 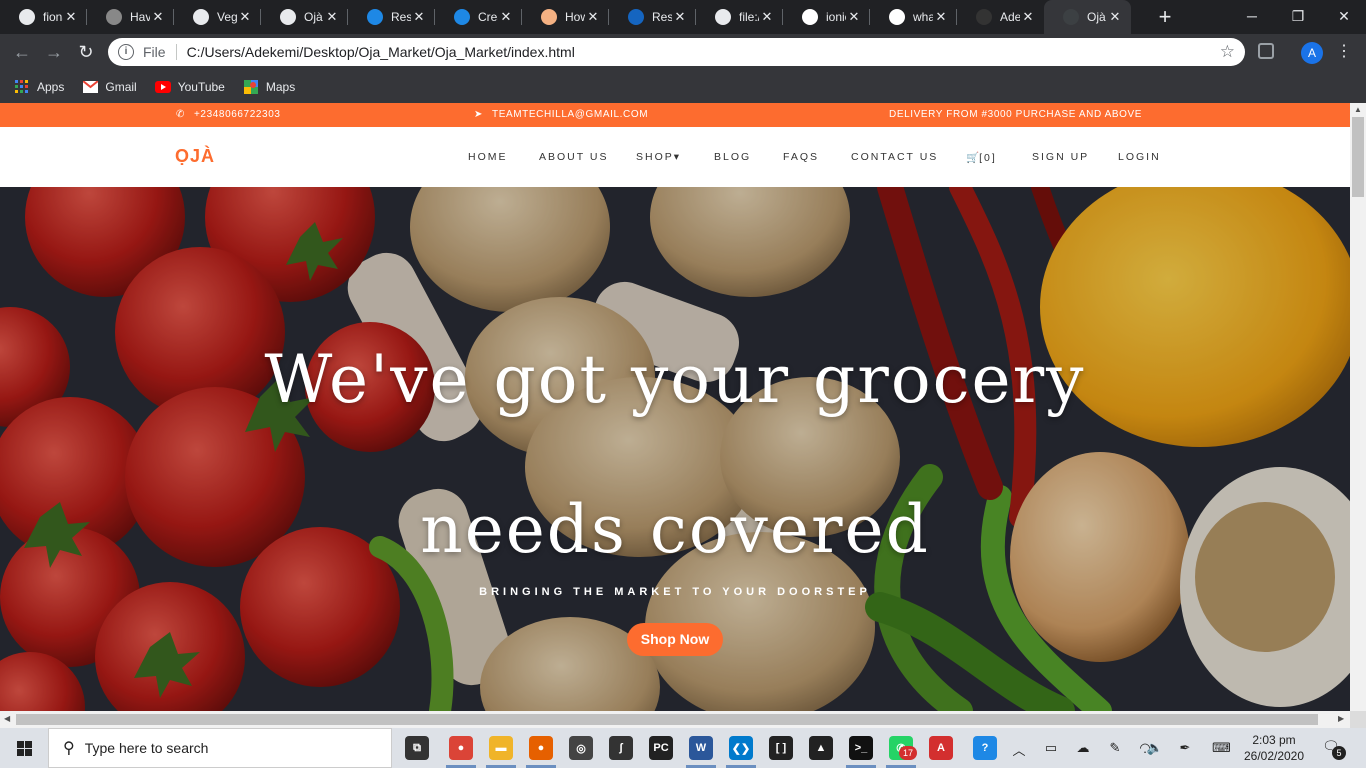 I want to click on speaker-icon: 🔈, so click(x=1155, y=748).